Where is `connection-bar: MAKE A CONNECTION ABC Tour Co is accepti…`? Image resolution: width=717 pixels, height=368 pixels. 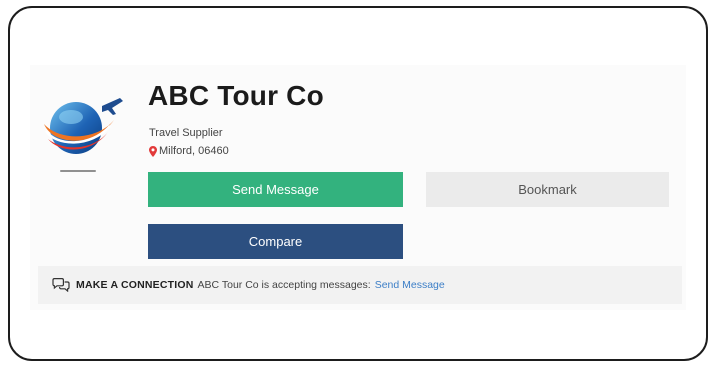
connection-bar: MAKE A CONNECTION ABC Tour Co is accepti… is located at coordinates (360, 285).